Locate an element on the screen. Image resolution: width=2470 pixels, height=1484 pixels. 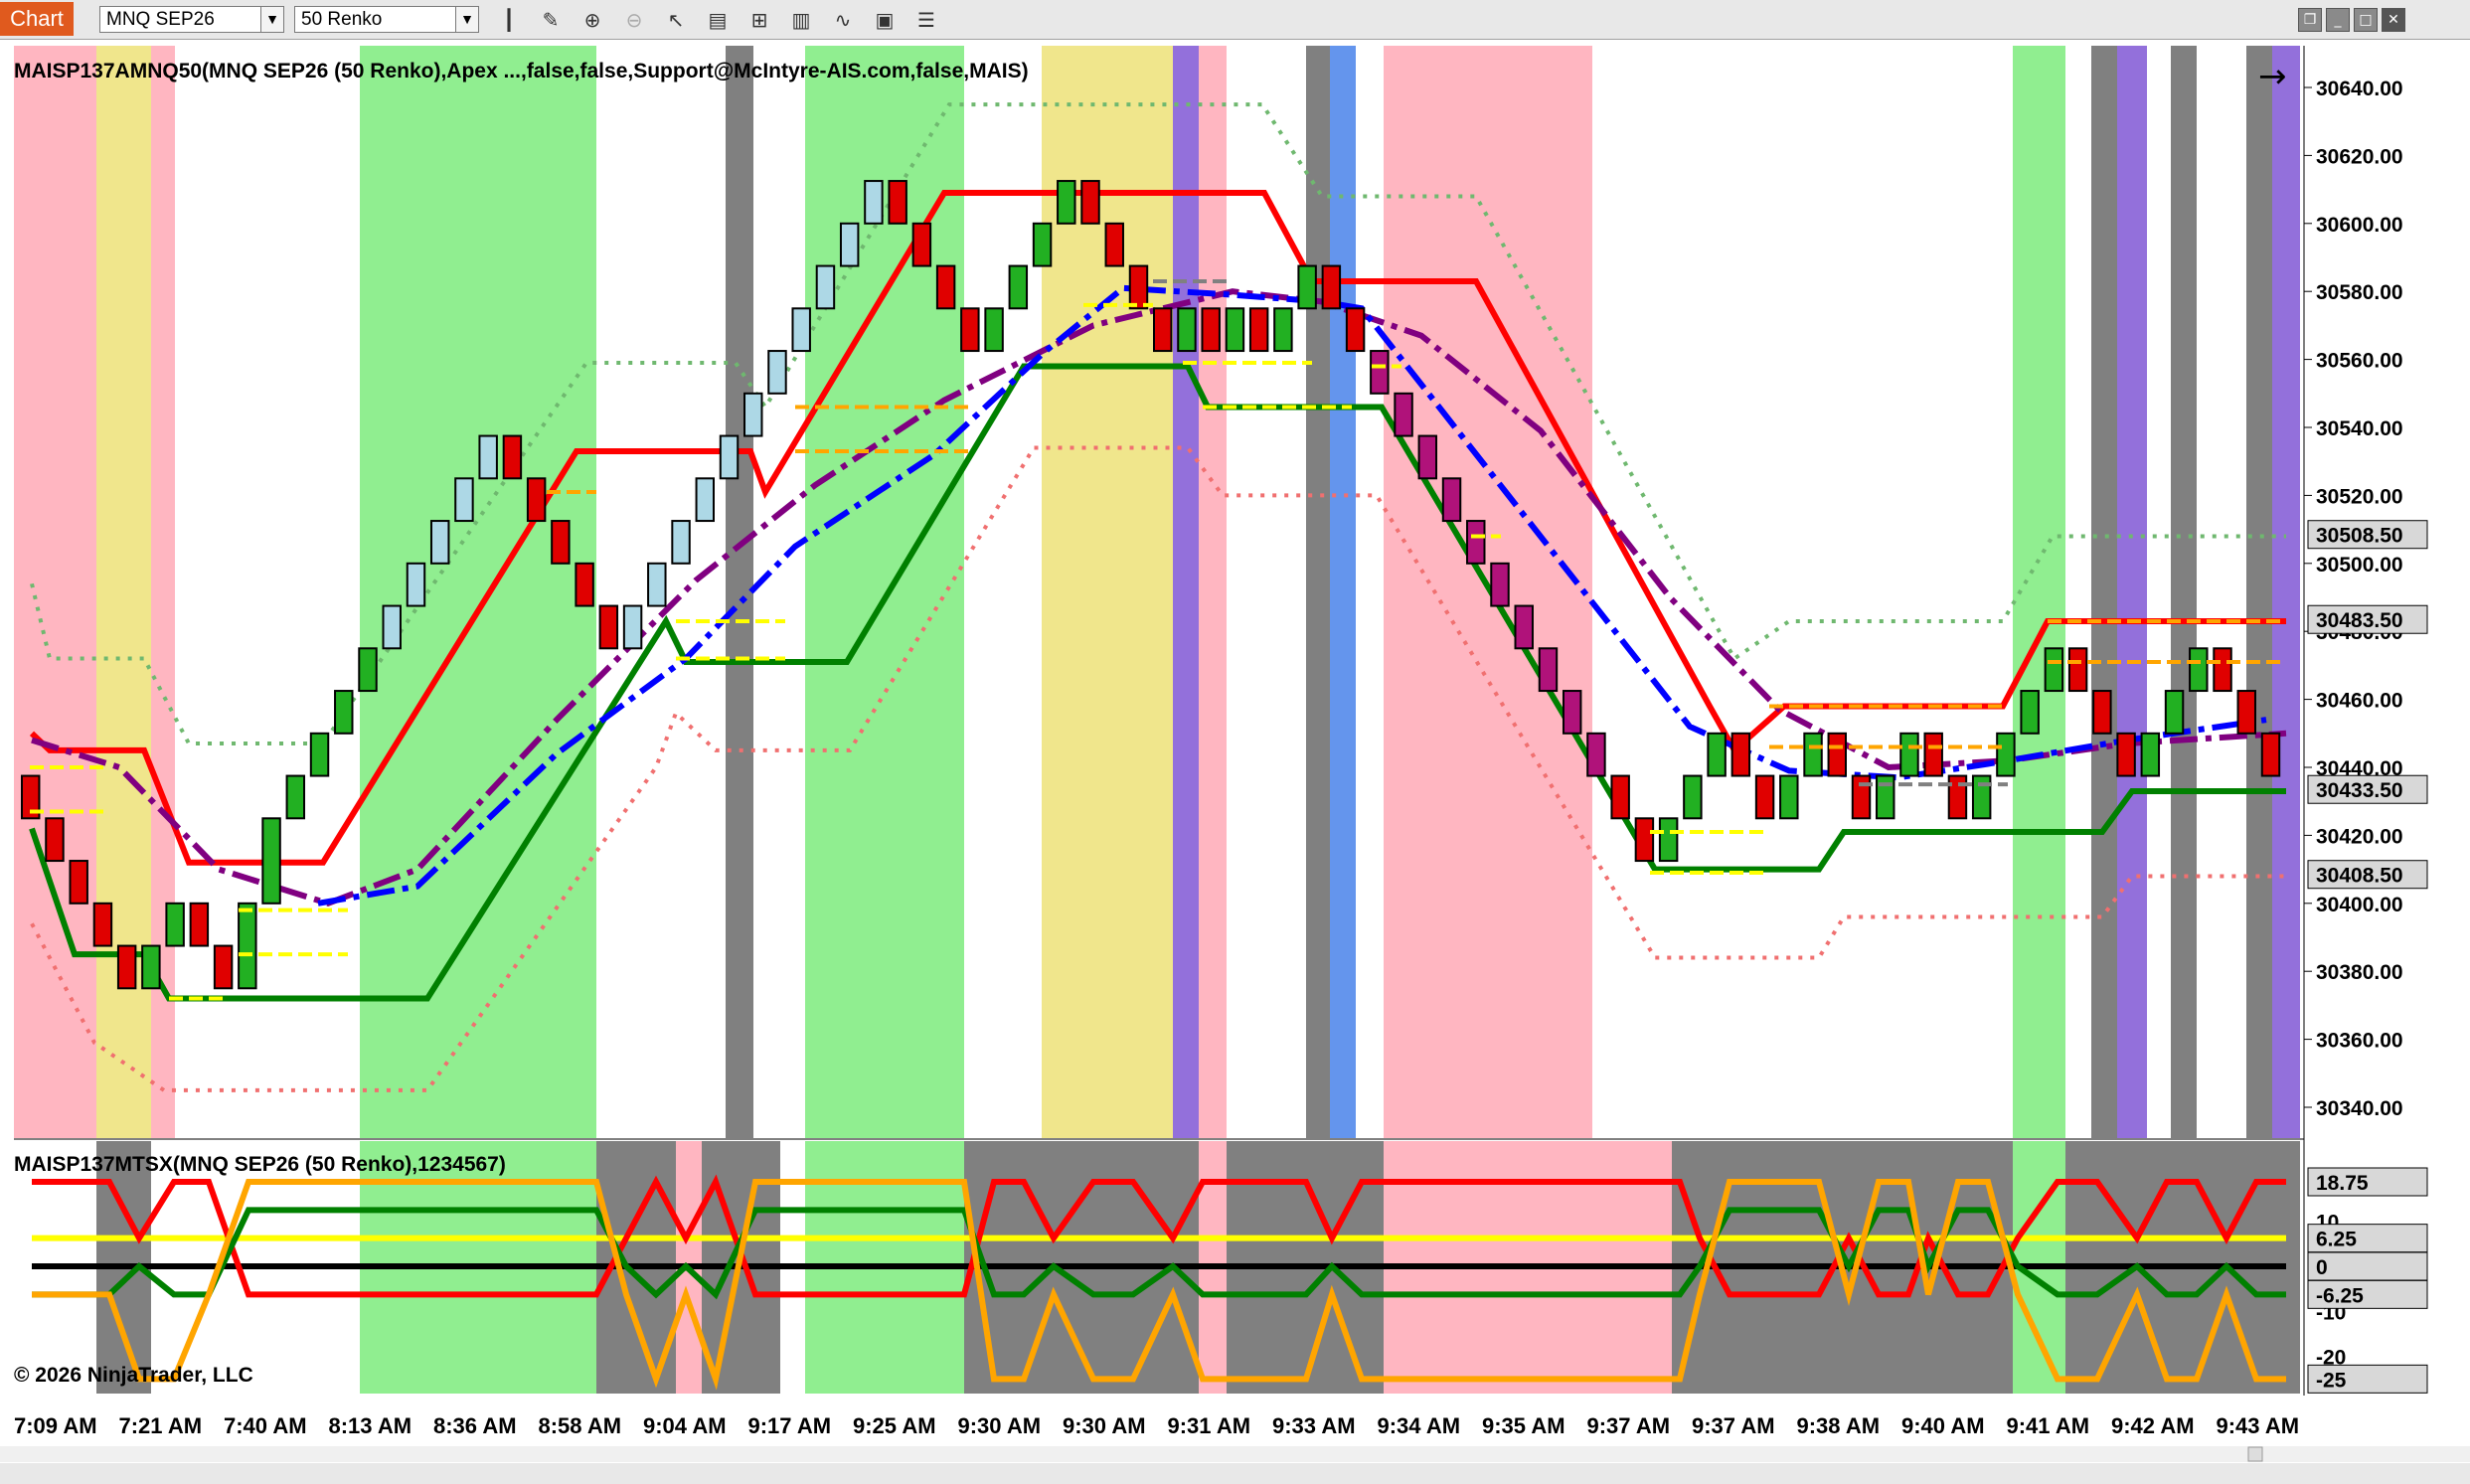
minimize-icon: _ is located at coordinates (2338, 20).